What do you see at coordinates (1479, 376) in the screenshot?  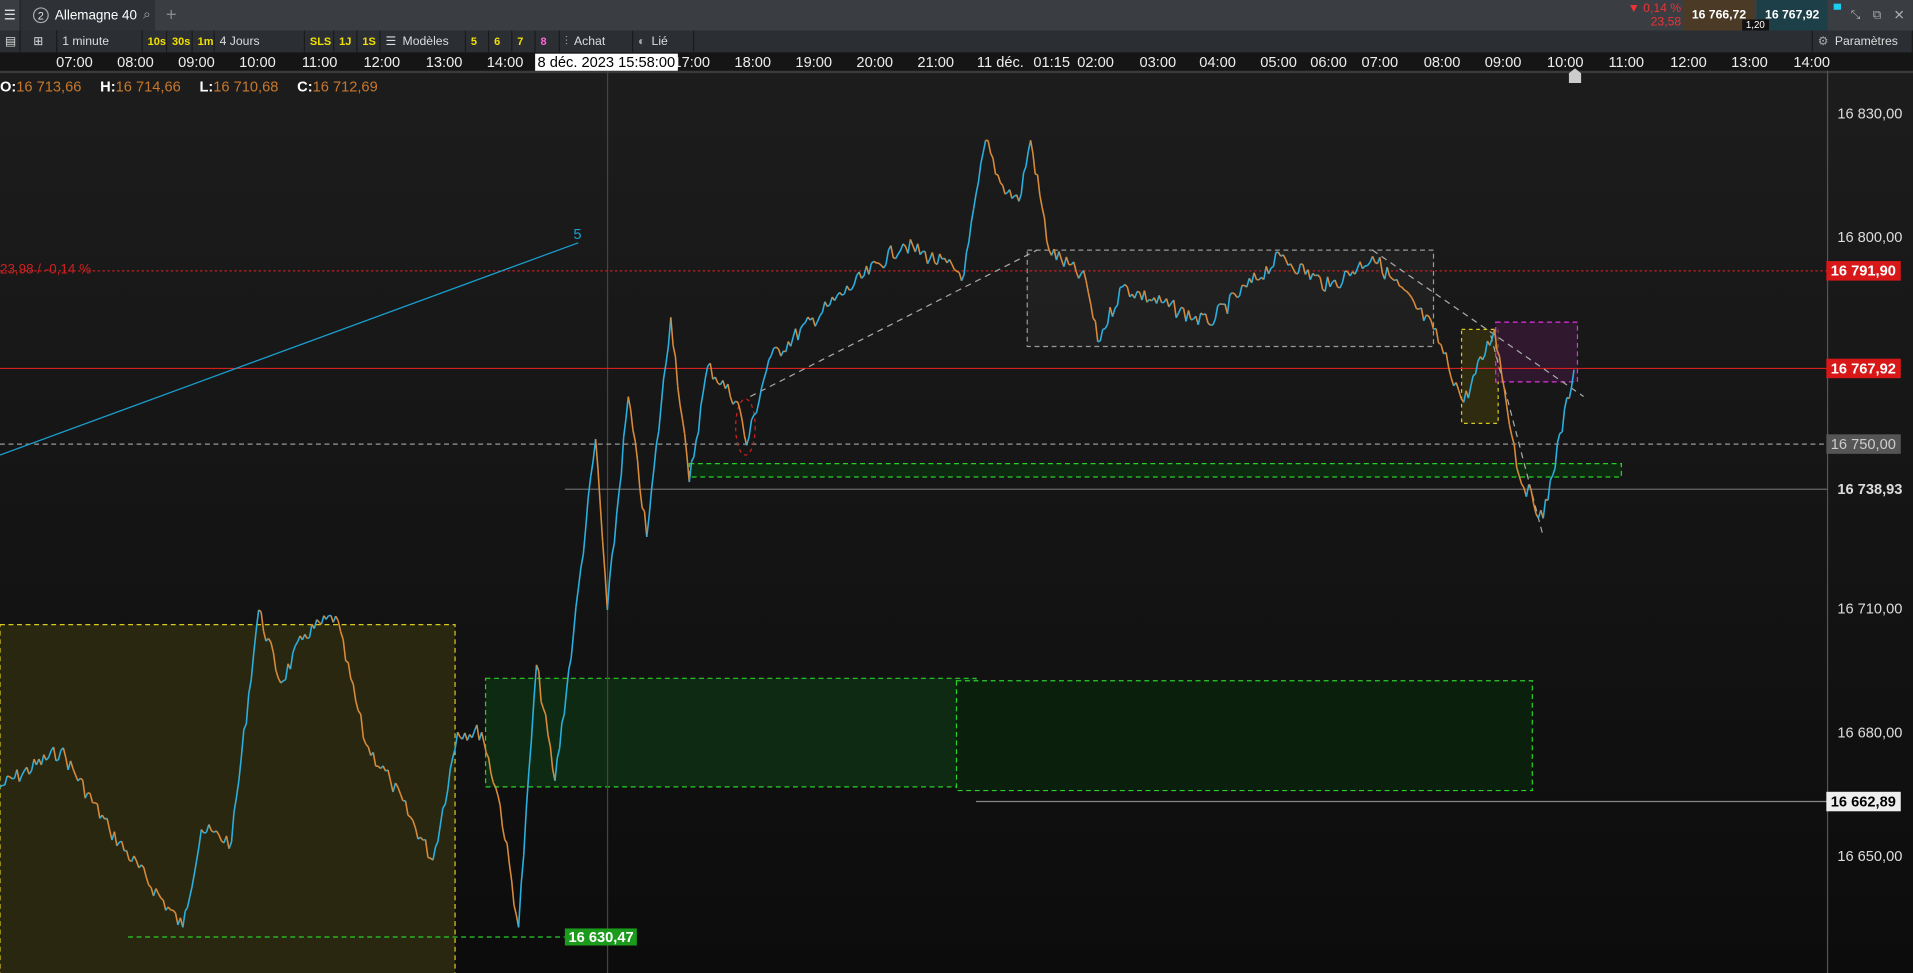 I see `yellow-small-box` at bounding box center [1479, 376].